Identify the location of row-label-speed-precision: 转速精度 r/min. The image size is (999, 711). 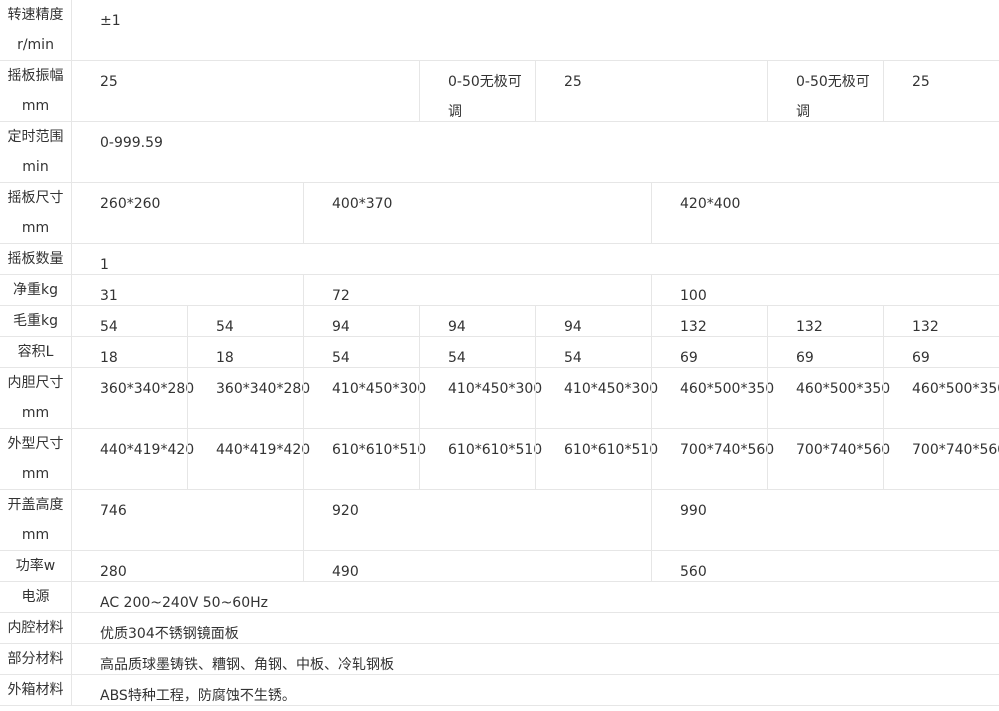
(35, 30).